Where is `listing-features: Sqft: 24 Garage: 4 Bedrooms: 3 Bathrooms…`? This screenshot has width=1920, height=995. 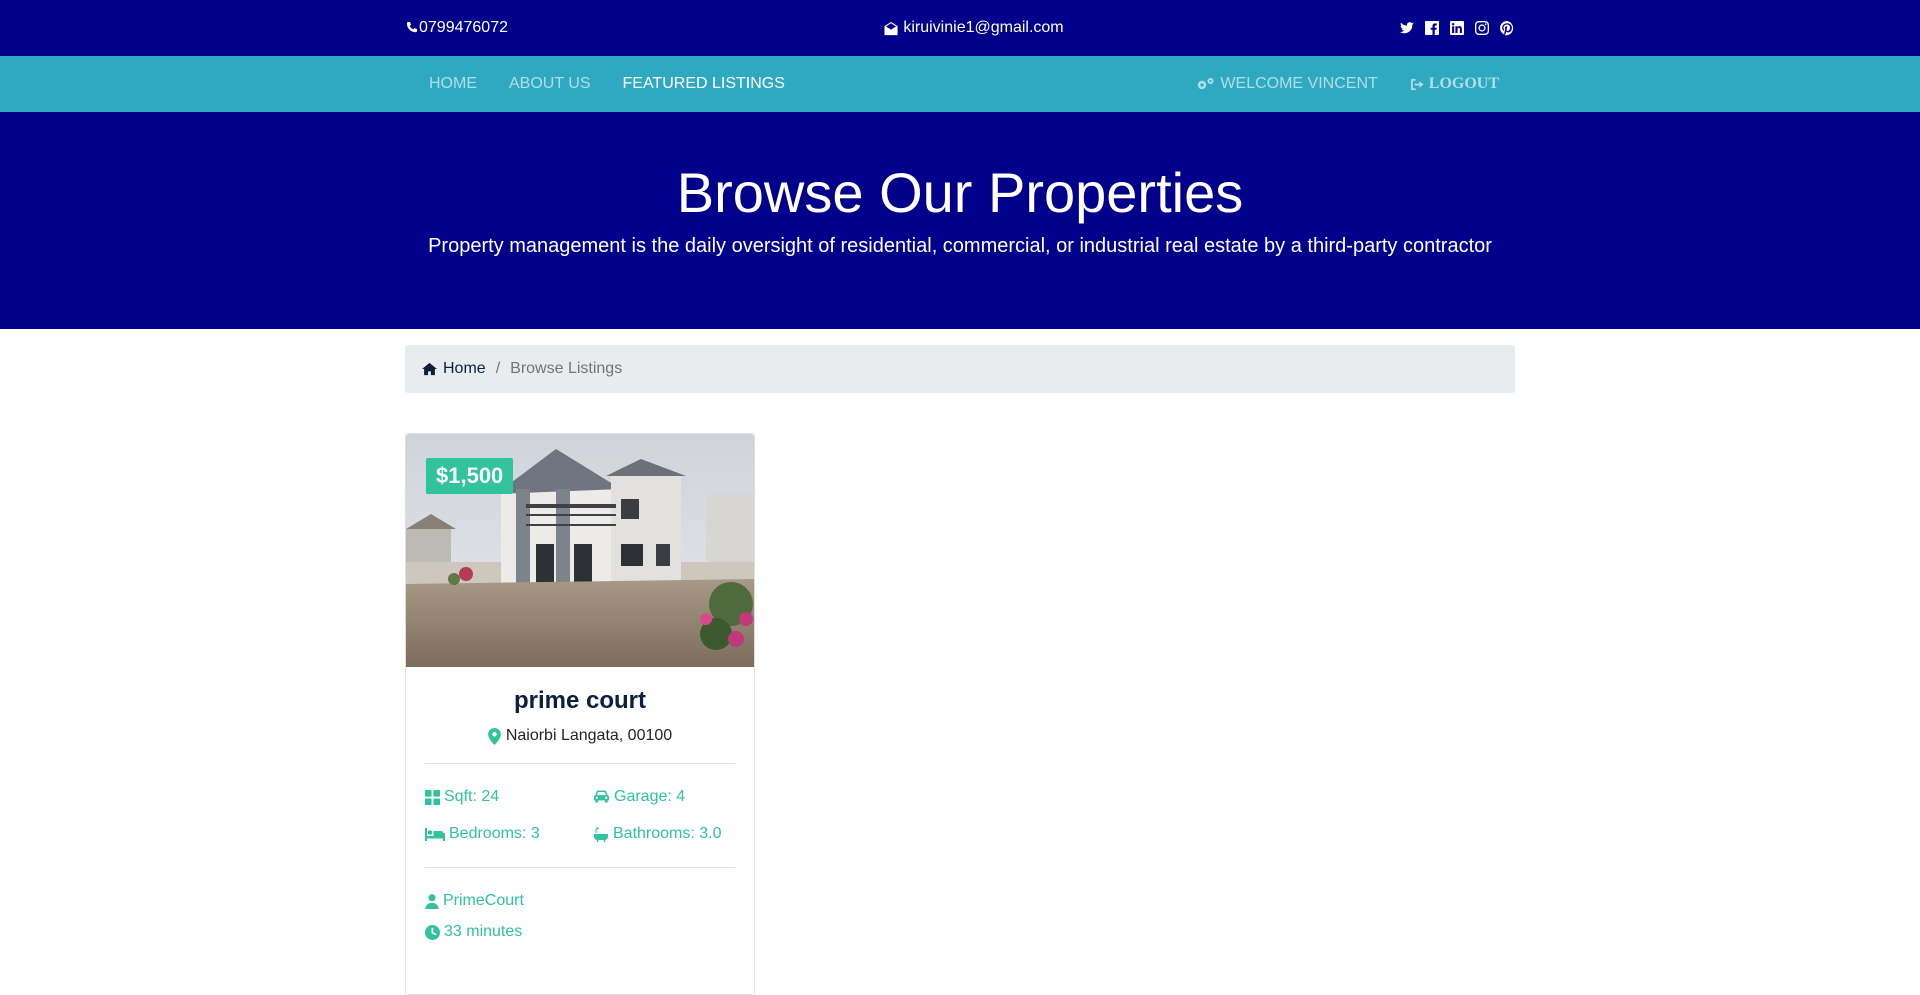
listing-features: Sqft: 24 Garage: 4 Bedrooms: 3 Bathrooms… is located at coordinates (580, 815).